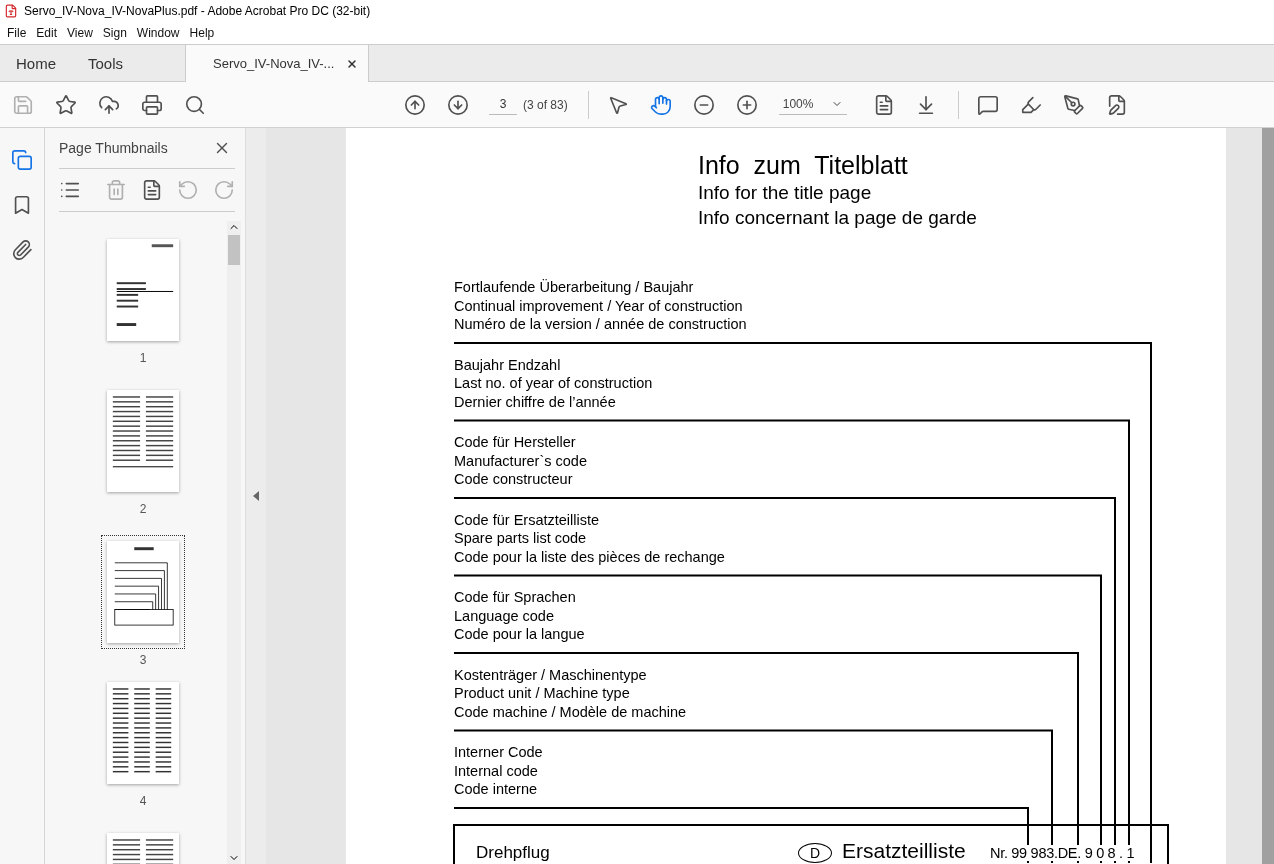 Image resolution: width=1274 pixels, height=864 pixels. Describe the element at coordinates (554, 383) in the screenshot. I see `field-label: Last no. of year of construction` at that location.